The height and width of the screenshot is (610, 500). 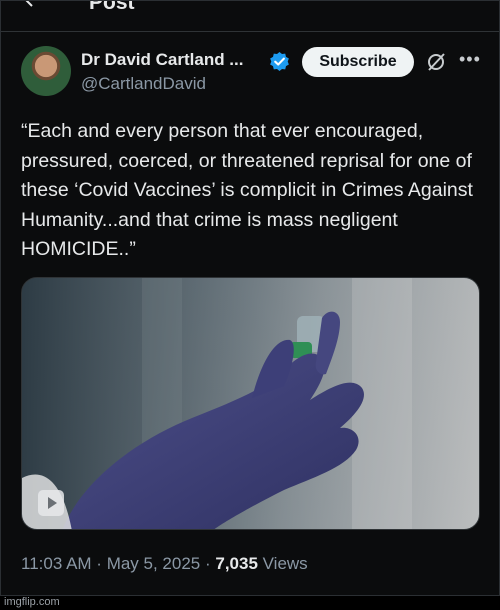 What do you see at coordinates (56, 563) in the screenshot?
I see `post-time: 11:03 AM` at bounding box center [56, 563].